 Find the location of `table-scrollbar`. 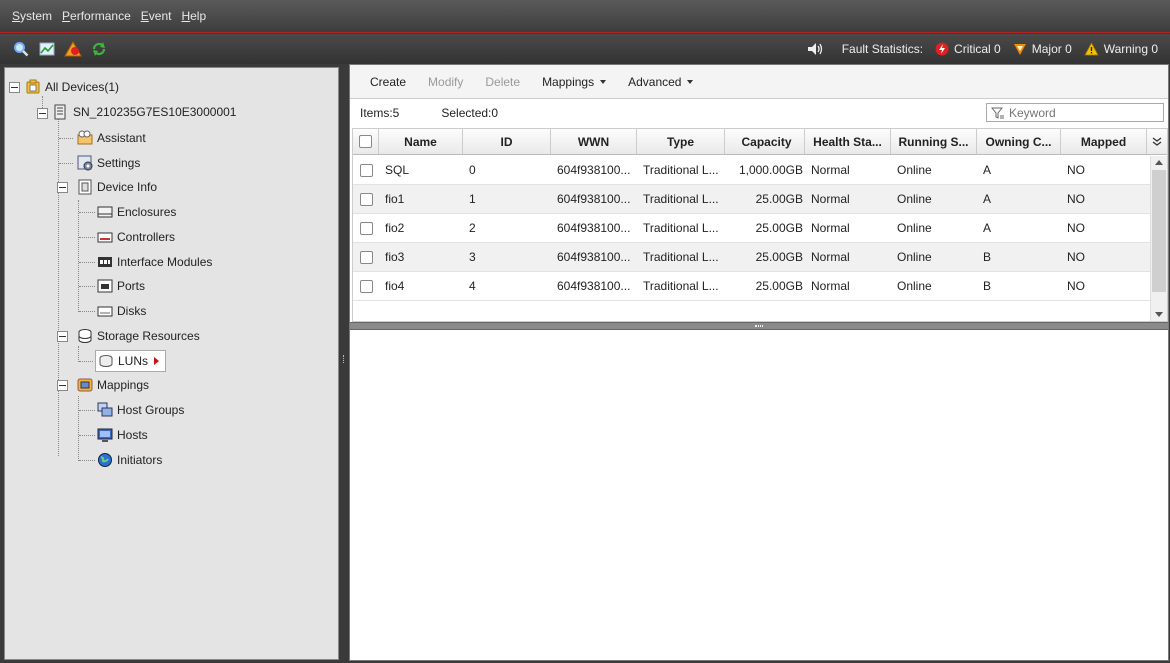

table-scrollbar is located at coordinates (1158, 238).